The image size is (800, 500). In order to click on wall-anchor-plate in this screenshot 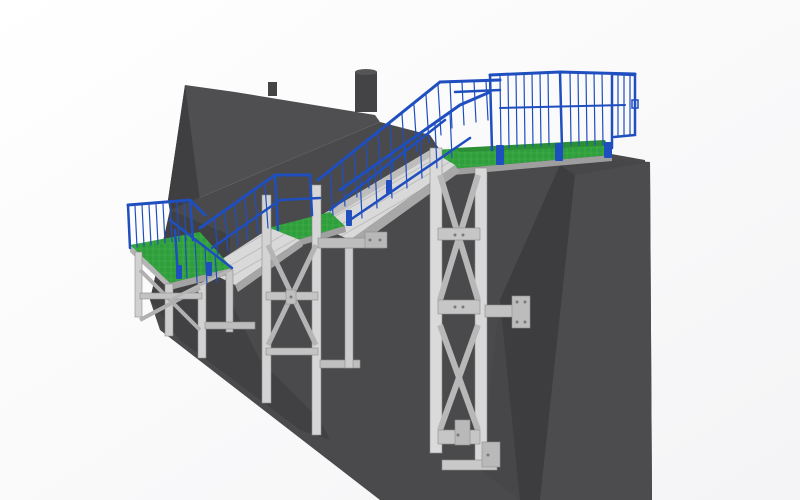, I will do `click(521, 312)`.